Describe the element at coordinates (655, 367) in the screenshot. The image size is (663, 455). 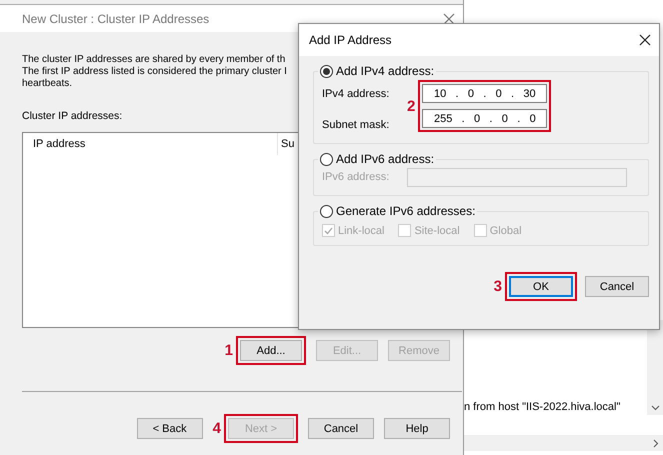
I see `vertical-scrollbar` at that location.